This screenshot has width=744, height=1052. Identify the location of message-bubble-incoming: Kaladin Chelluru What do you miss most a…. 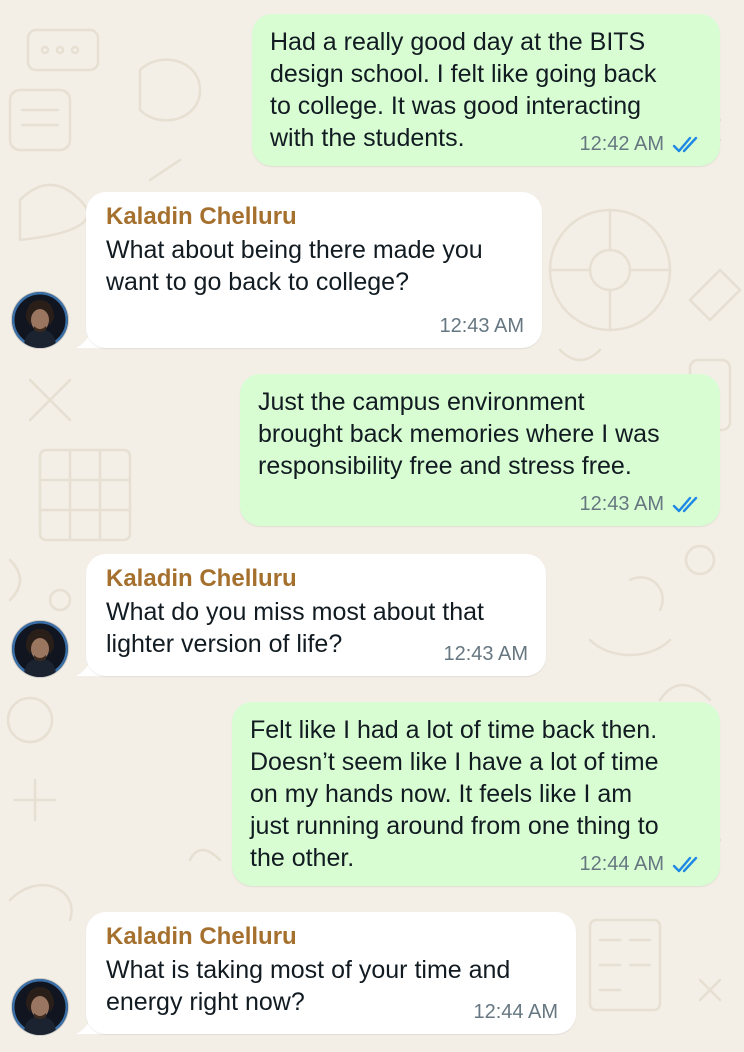
(316, 615).